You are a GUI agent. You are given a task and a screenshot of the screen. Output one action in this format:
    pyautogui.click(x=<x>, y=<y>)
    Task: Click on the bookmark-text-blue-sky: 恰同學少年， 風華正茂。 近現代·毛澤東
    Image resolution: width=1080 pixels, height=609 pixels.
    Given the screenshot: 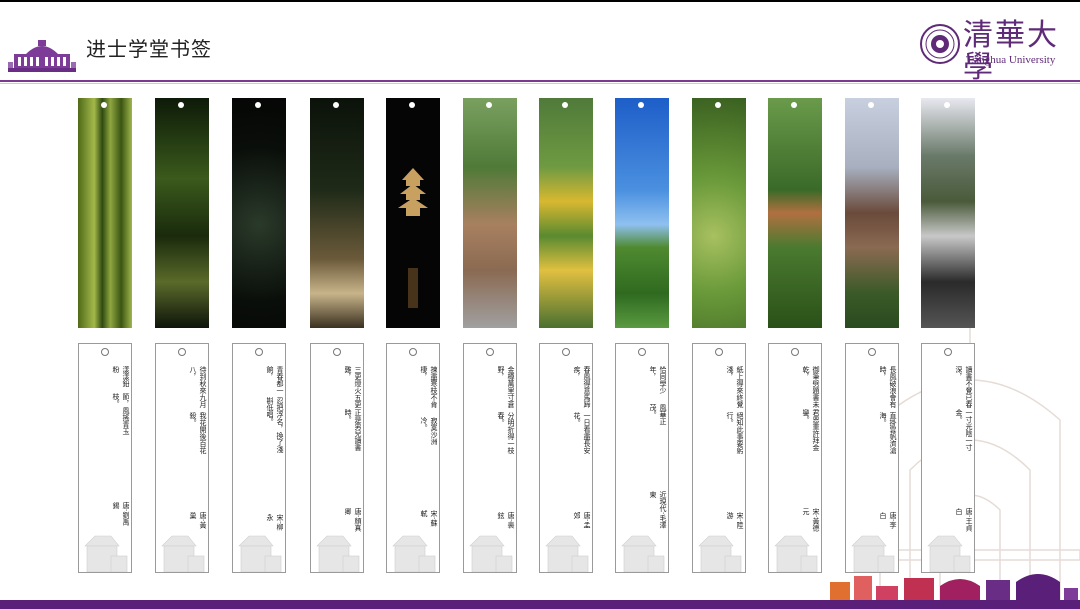 What is the action you would take?
    pyautogui.click(x=642, y=458)
    